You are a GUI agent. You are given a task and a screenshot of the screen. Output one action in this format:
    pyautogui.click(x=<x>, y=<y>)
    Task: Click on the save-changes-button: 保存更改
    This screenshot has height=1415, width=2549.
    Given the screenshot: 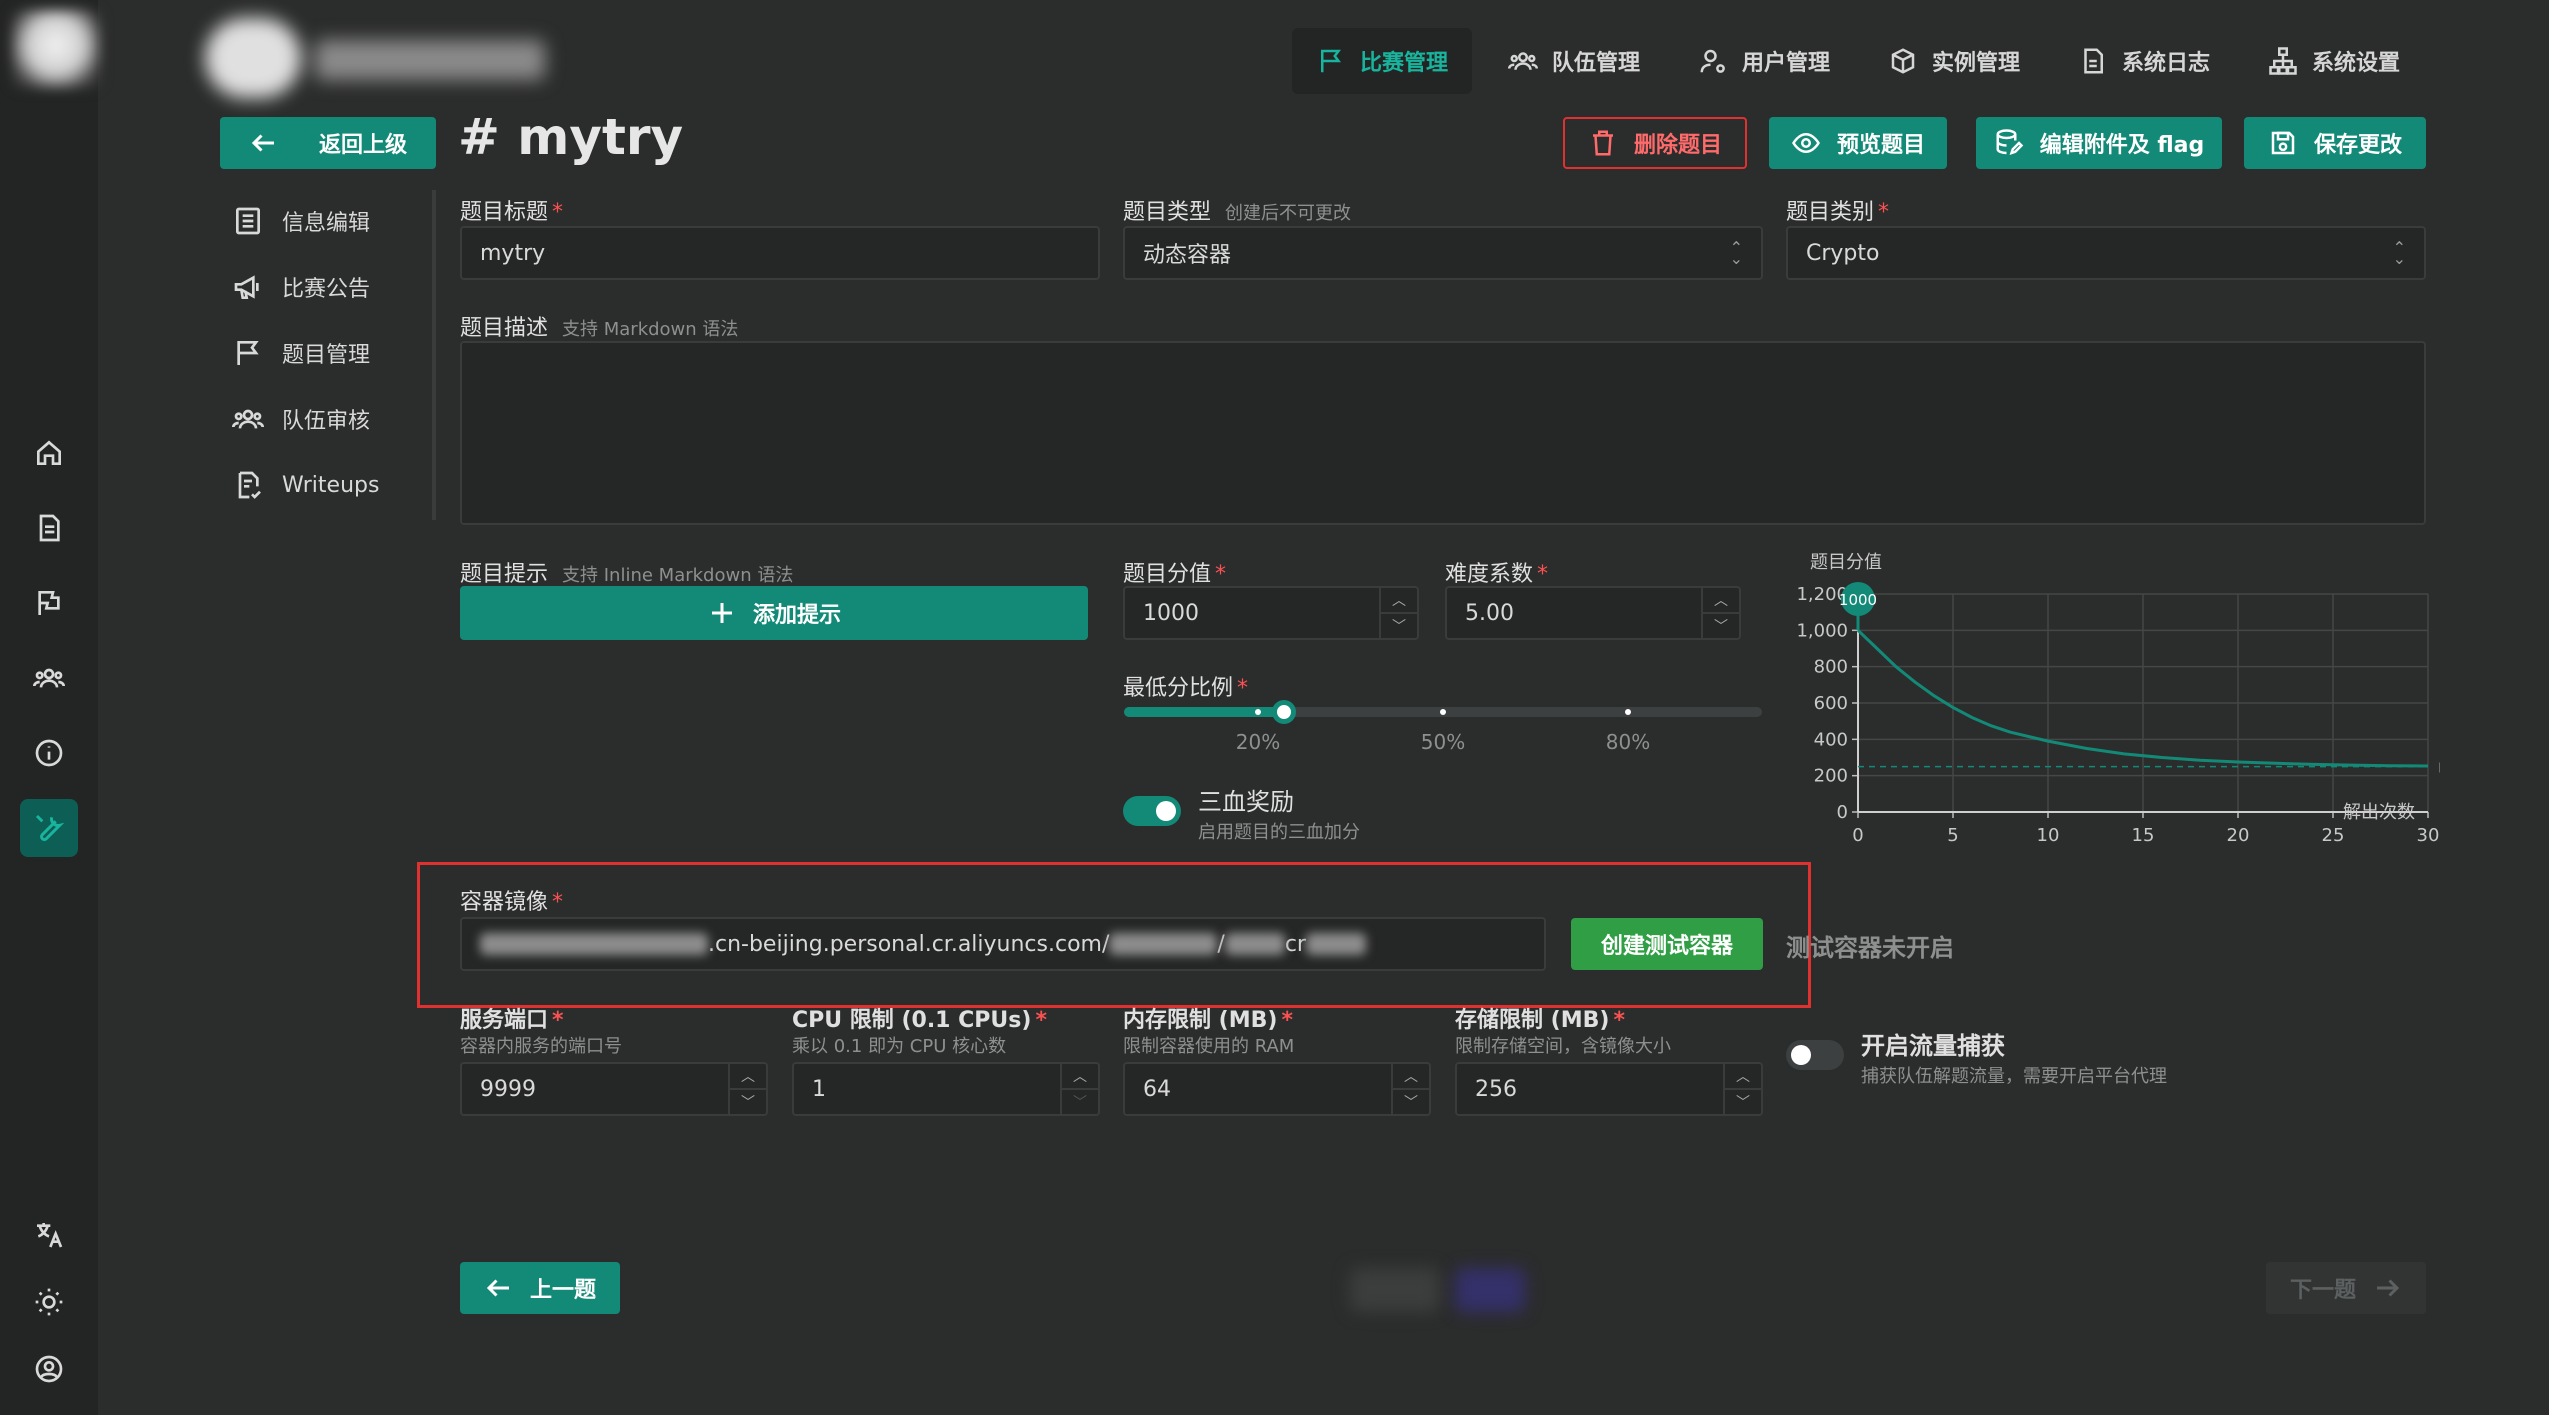 What is the action you would take?
    pyautogui.click(x=2335, y=143)
    